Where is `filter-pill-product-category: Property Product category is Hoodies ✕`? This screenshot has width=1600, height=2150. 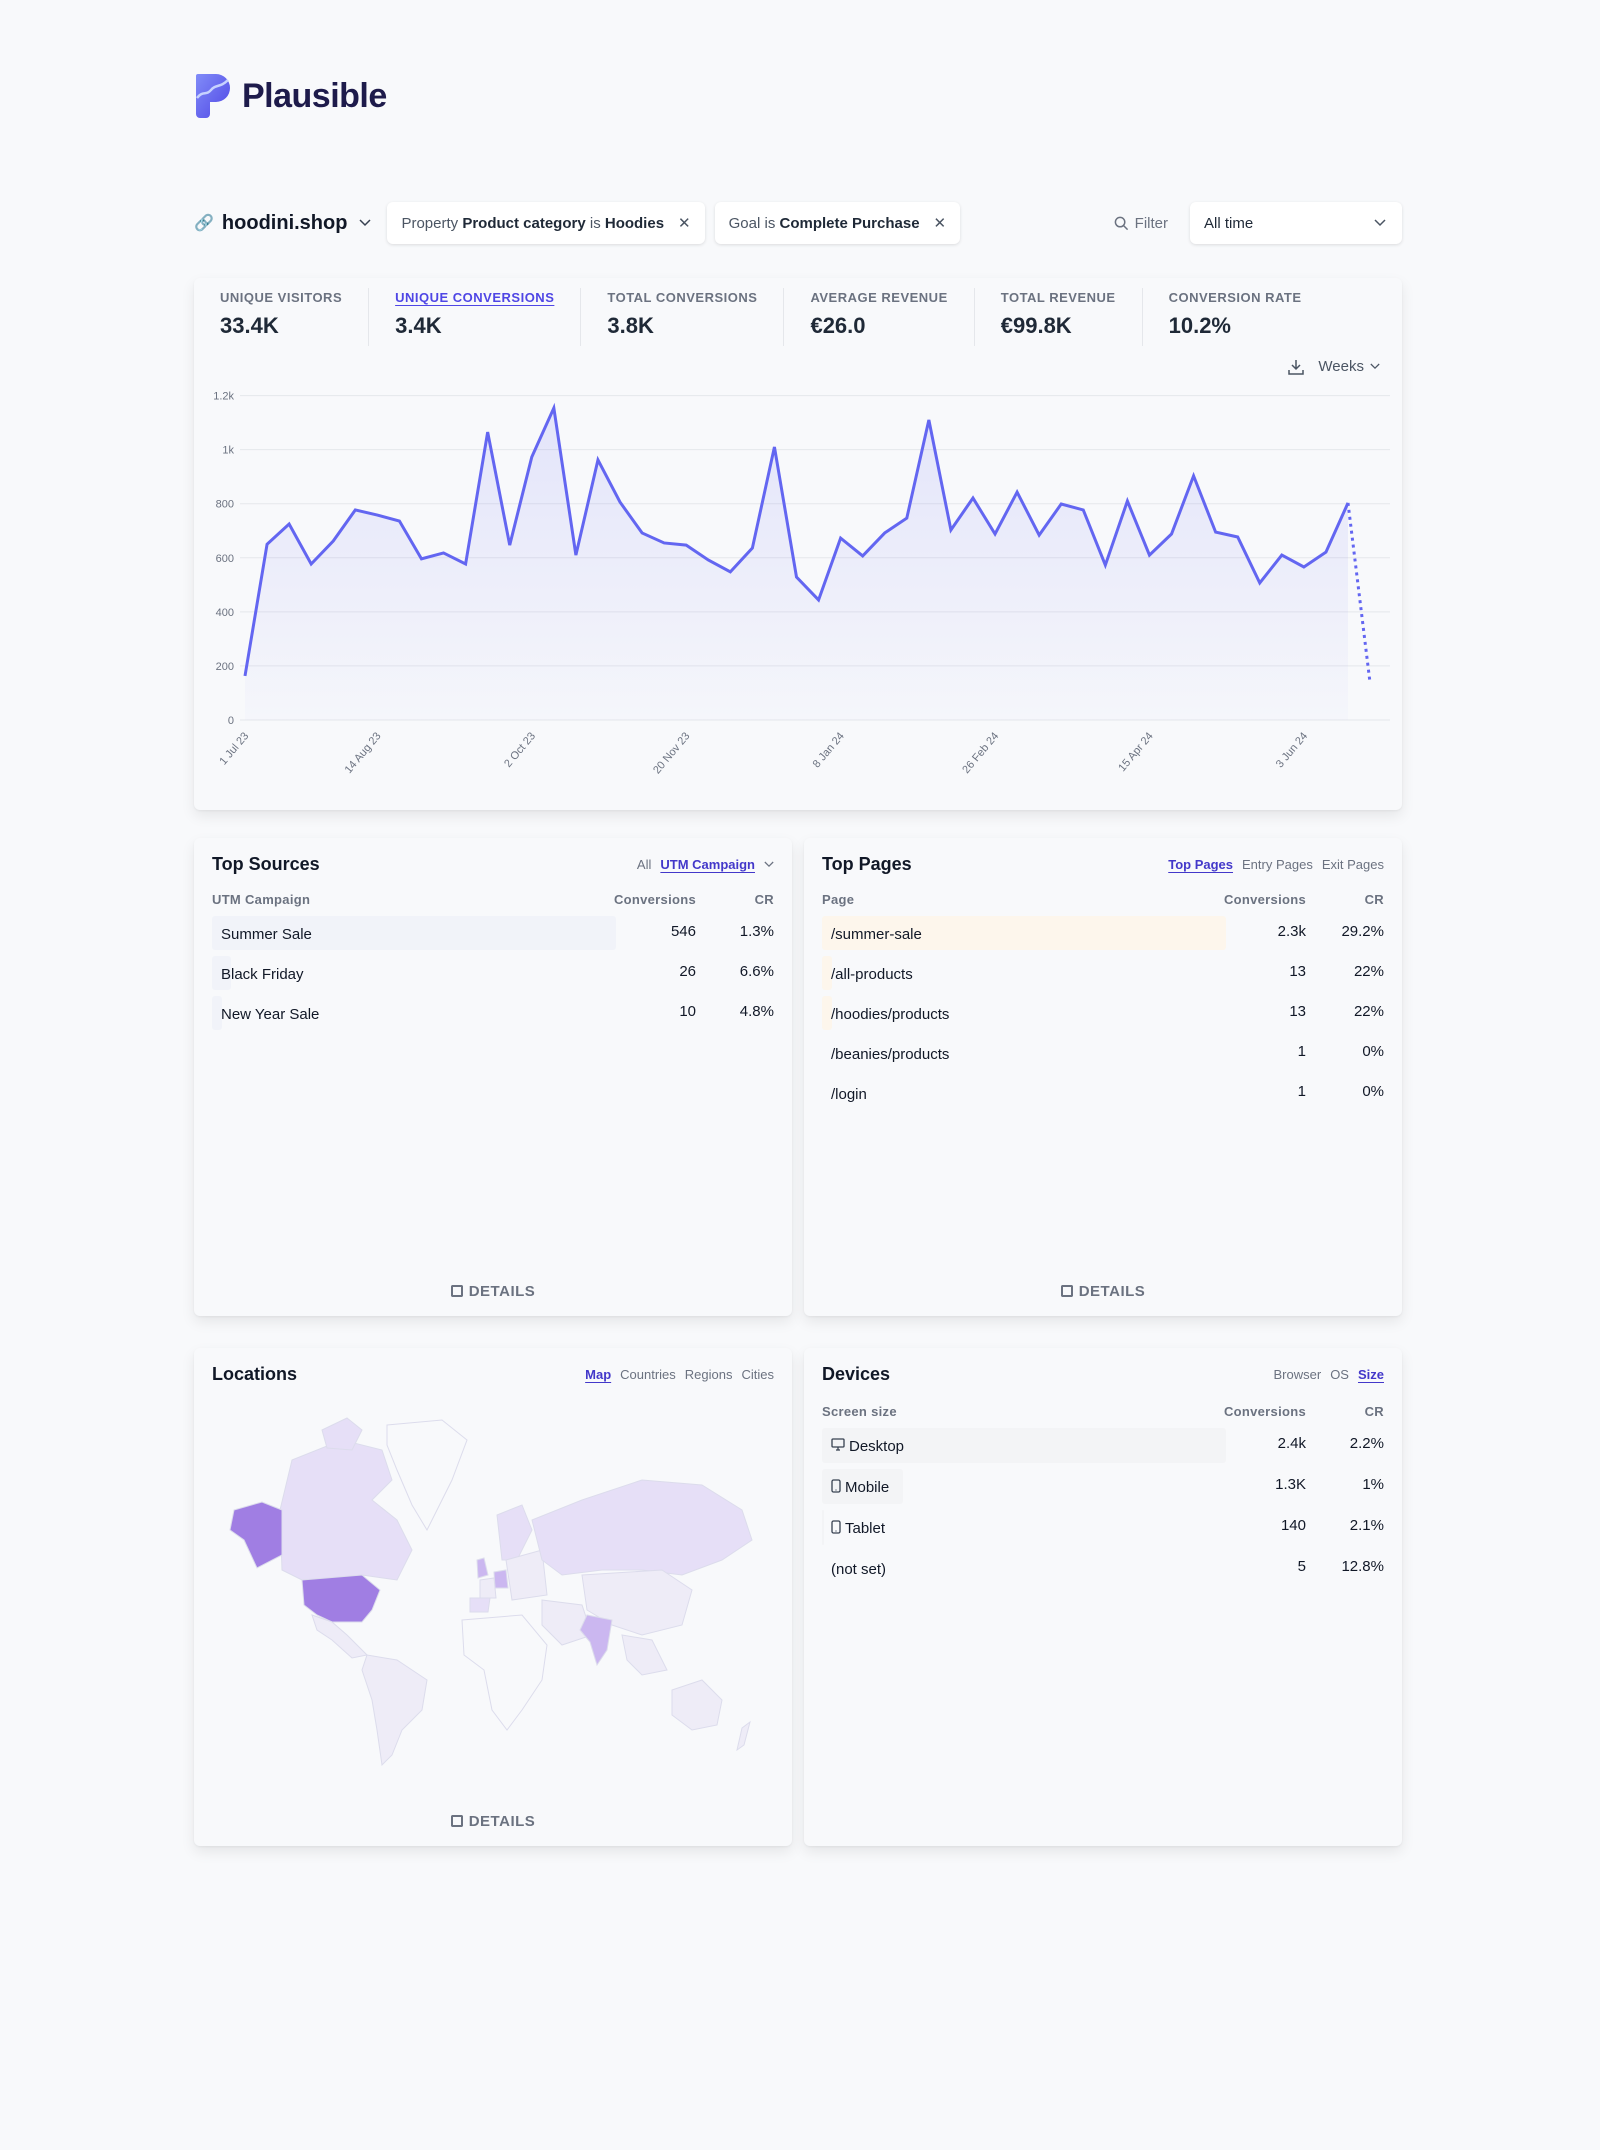 filter-pill-product-category: Property Product category is Hoodies ✕ is located at coordinates (546, 223).